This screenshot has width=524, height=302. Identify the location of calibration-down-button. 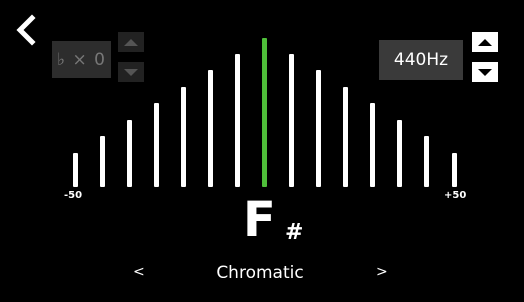
(485, 72).